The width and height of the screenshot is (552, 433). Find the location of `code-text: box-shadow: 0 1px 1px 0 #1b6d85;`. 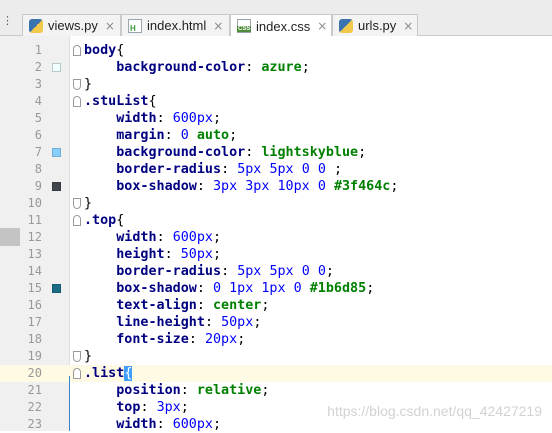

code-text: box-shadow: 0 1px 1px 0 #1b6d85; is located at coordinates (229, 288).